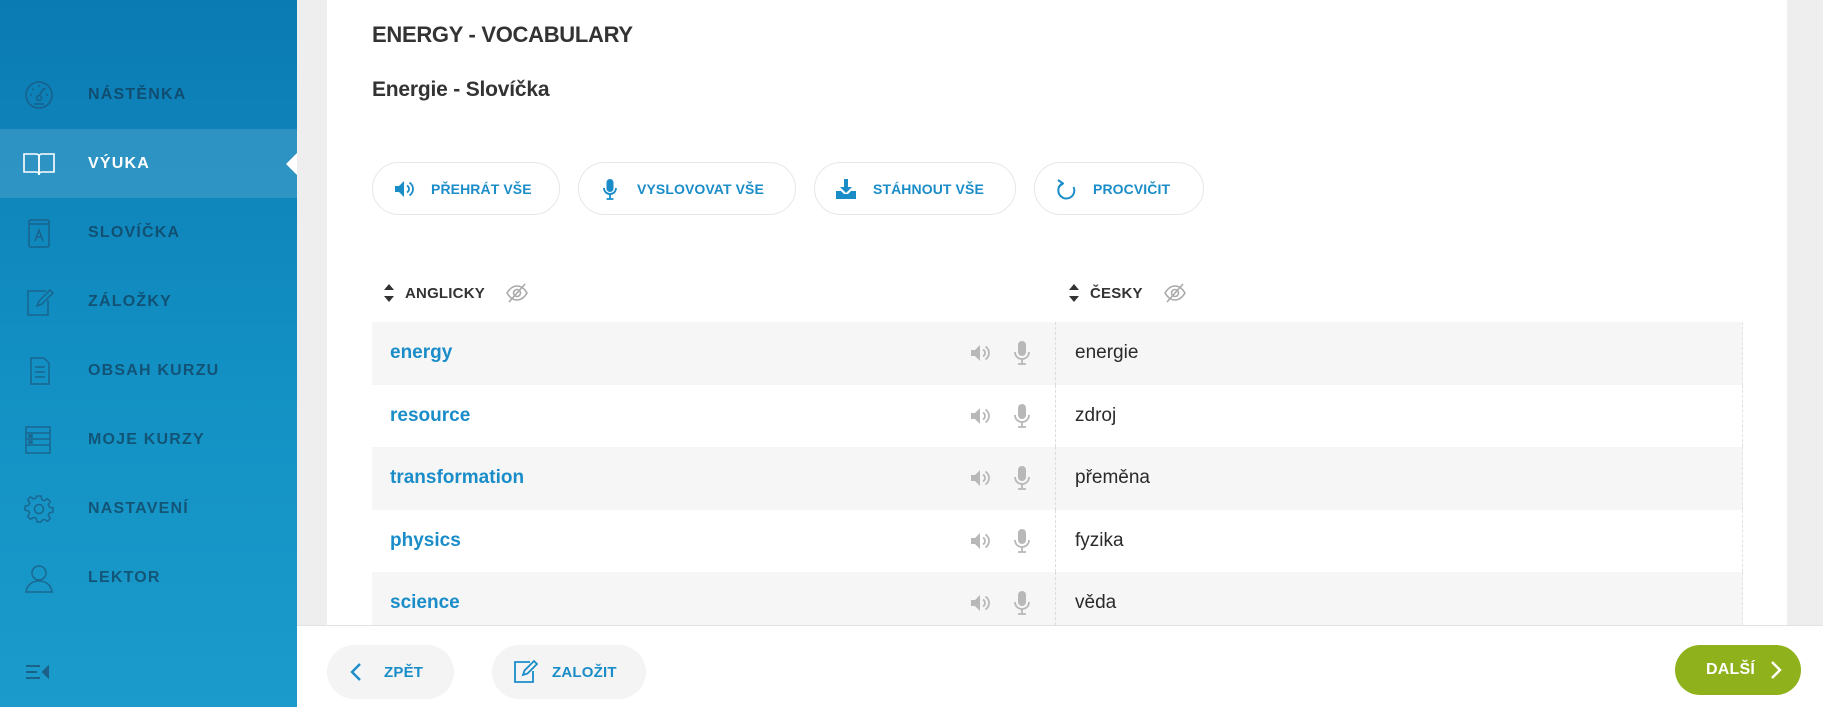 The width and height of the screenshot is (1823, 707). I want to click on czech-cell: energie, so click(1399, 353).